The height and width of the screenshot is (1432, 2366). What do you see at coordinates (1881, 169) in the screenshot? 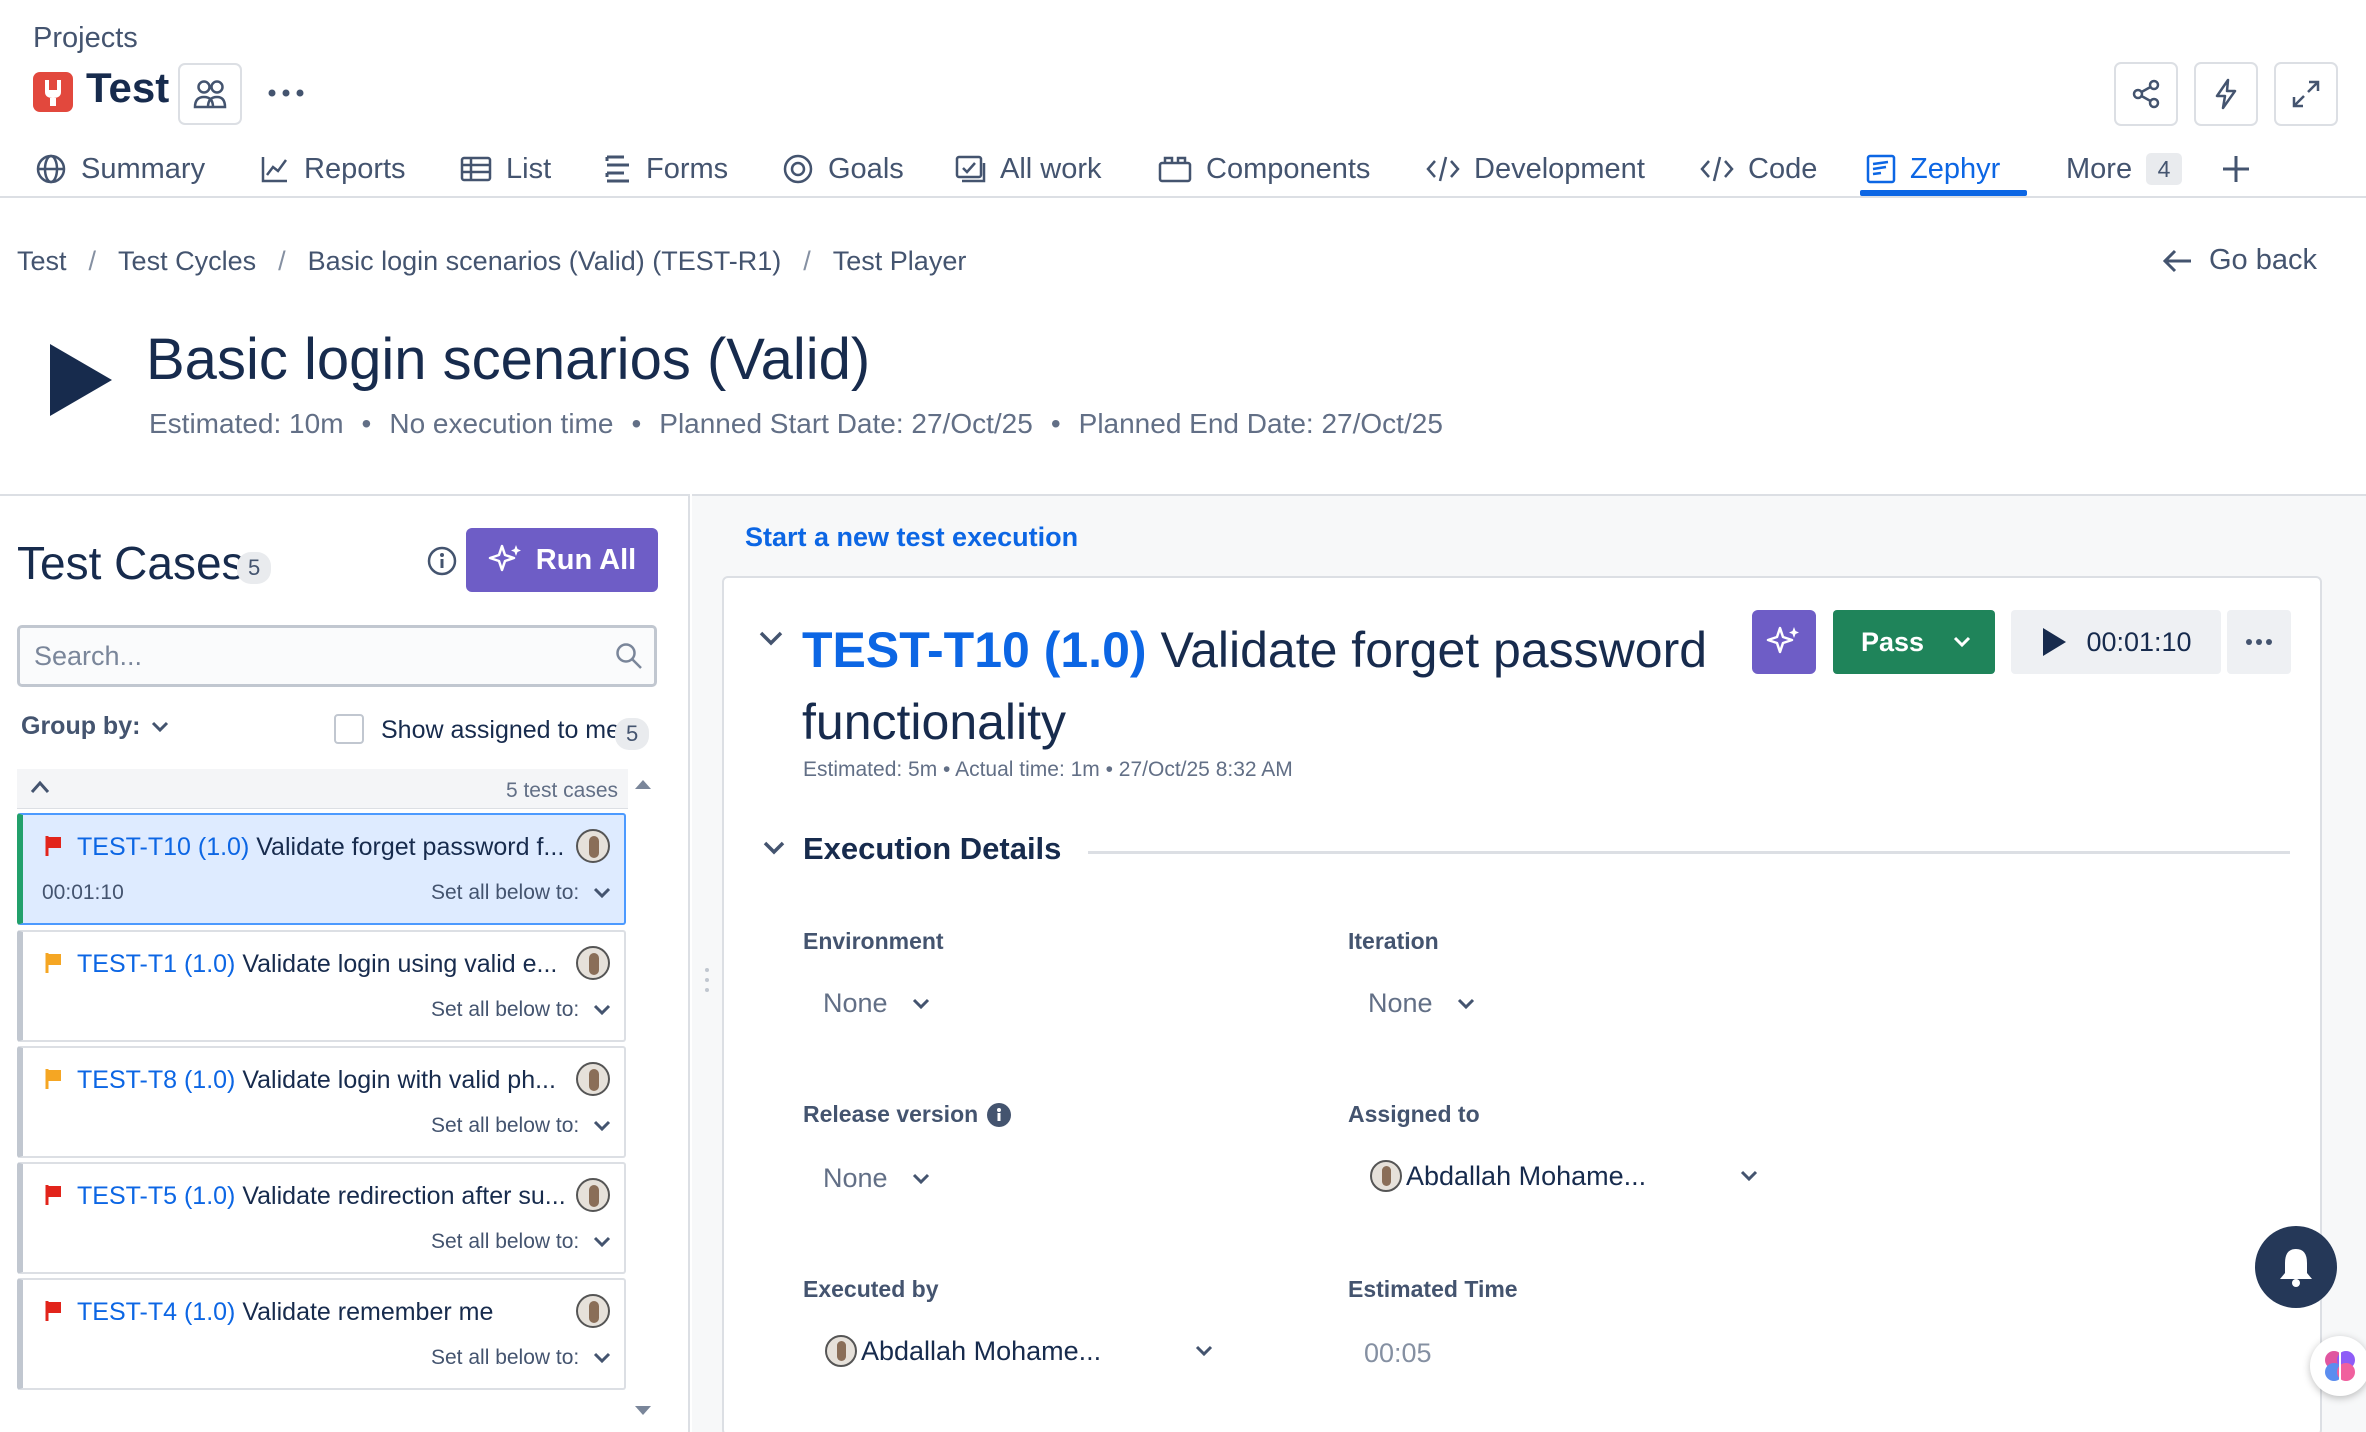
I see `zephyr-icon` at bounding box center [1881, 169].